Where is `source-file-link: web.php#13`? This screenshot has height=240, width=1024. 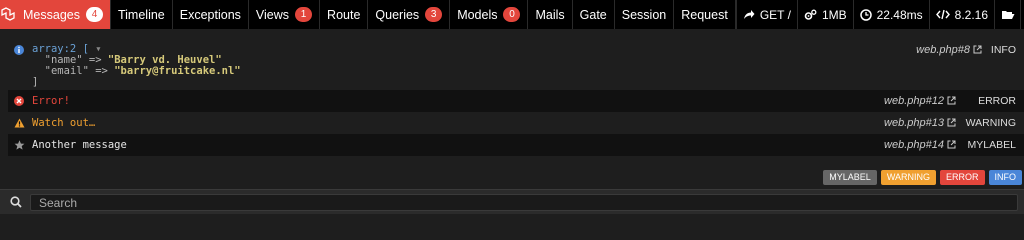
source-file-link: web.php#13 is located at coordinates (920, 123).